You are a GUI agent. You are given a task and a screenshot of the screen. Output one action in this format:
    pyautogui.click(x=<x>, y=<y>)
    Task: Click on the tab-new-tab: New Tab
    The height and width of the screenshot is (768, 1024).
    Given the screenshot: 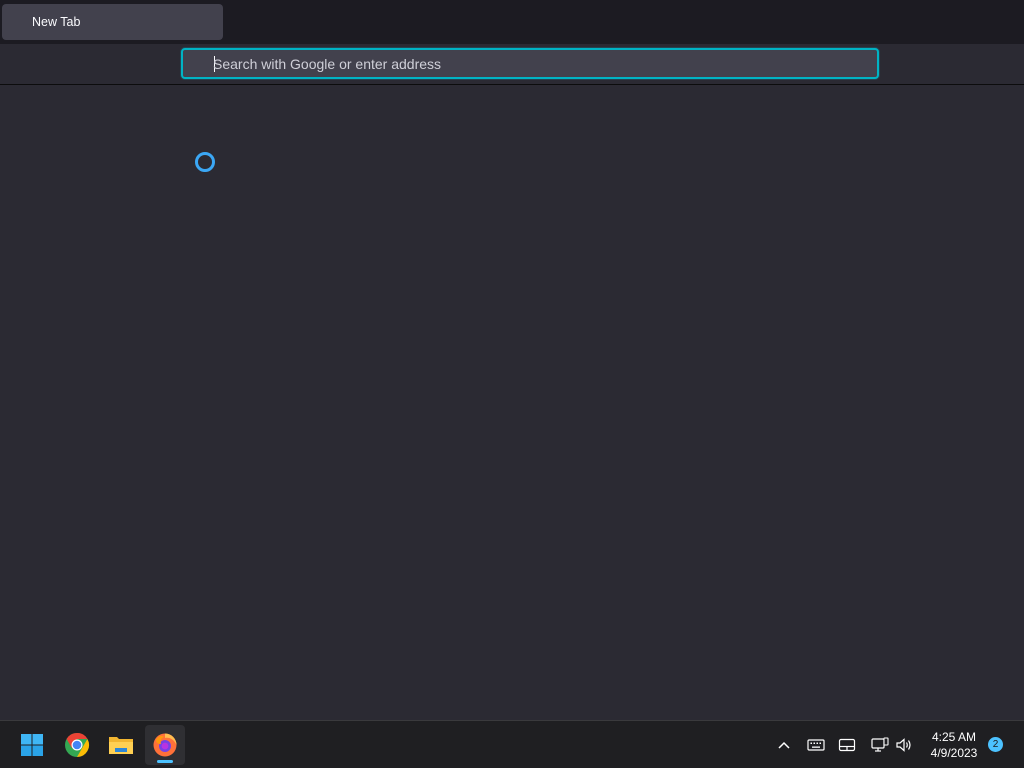 What is the action you would take?
    pyautogui.click(x=112, y=22)
    